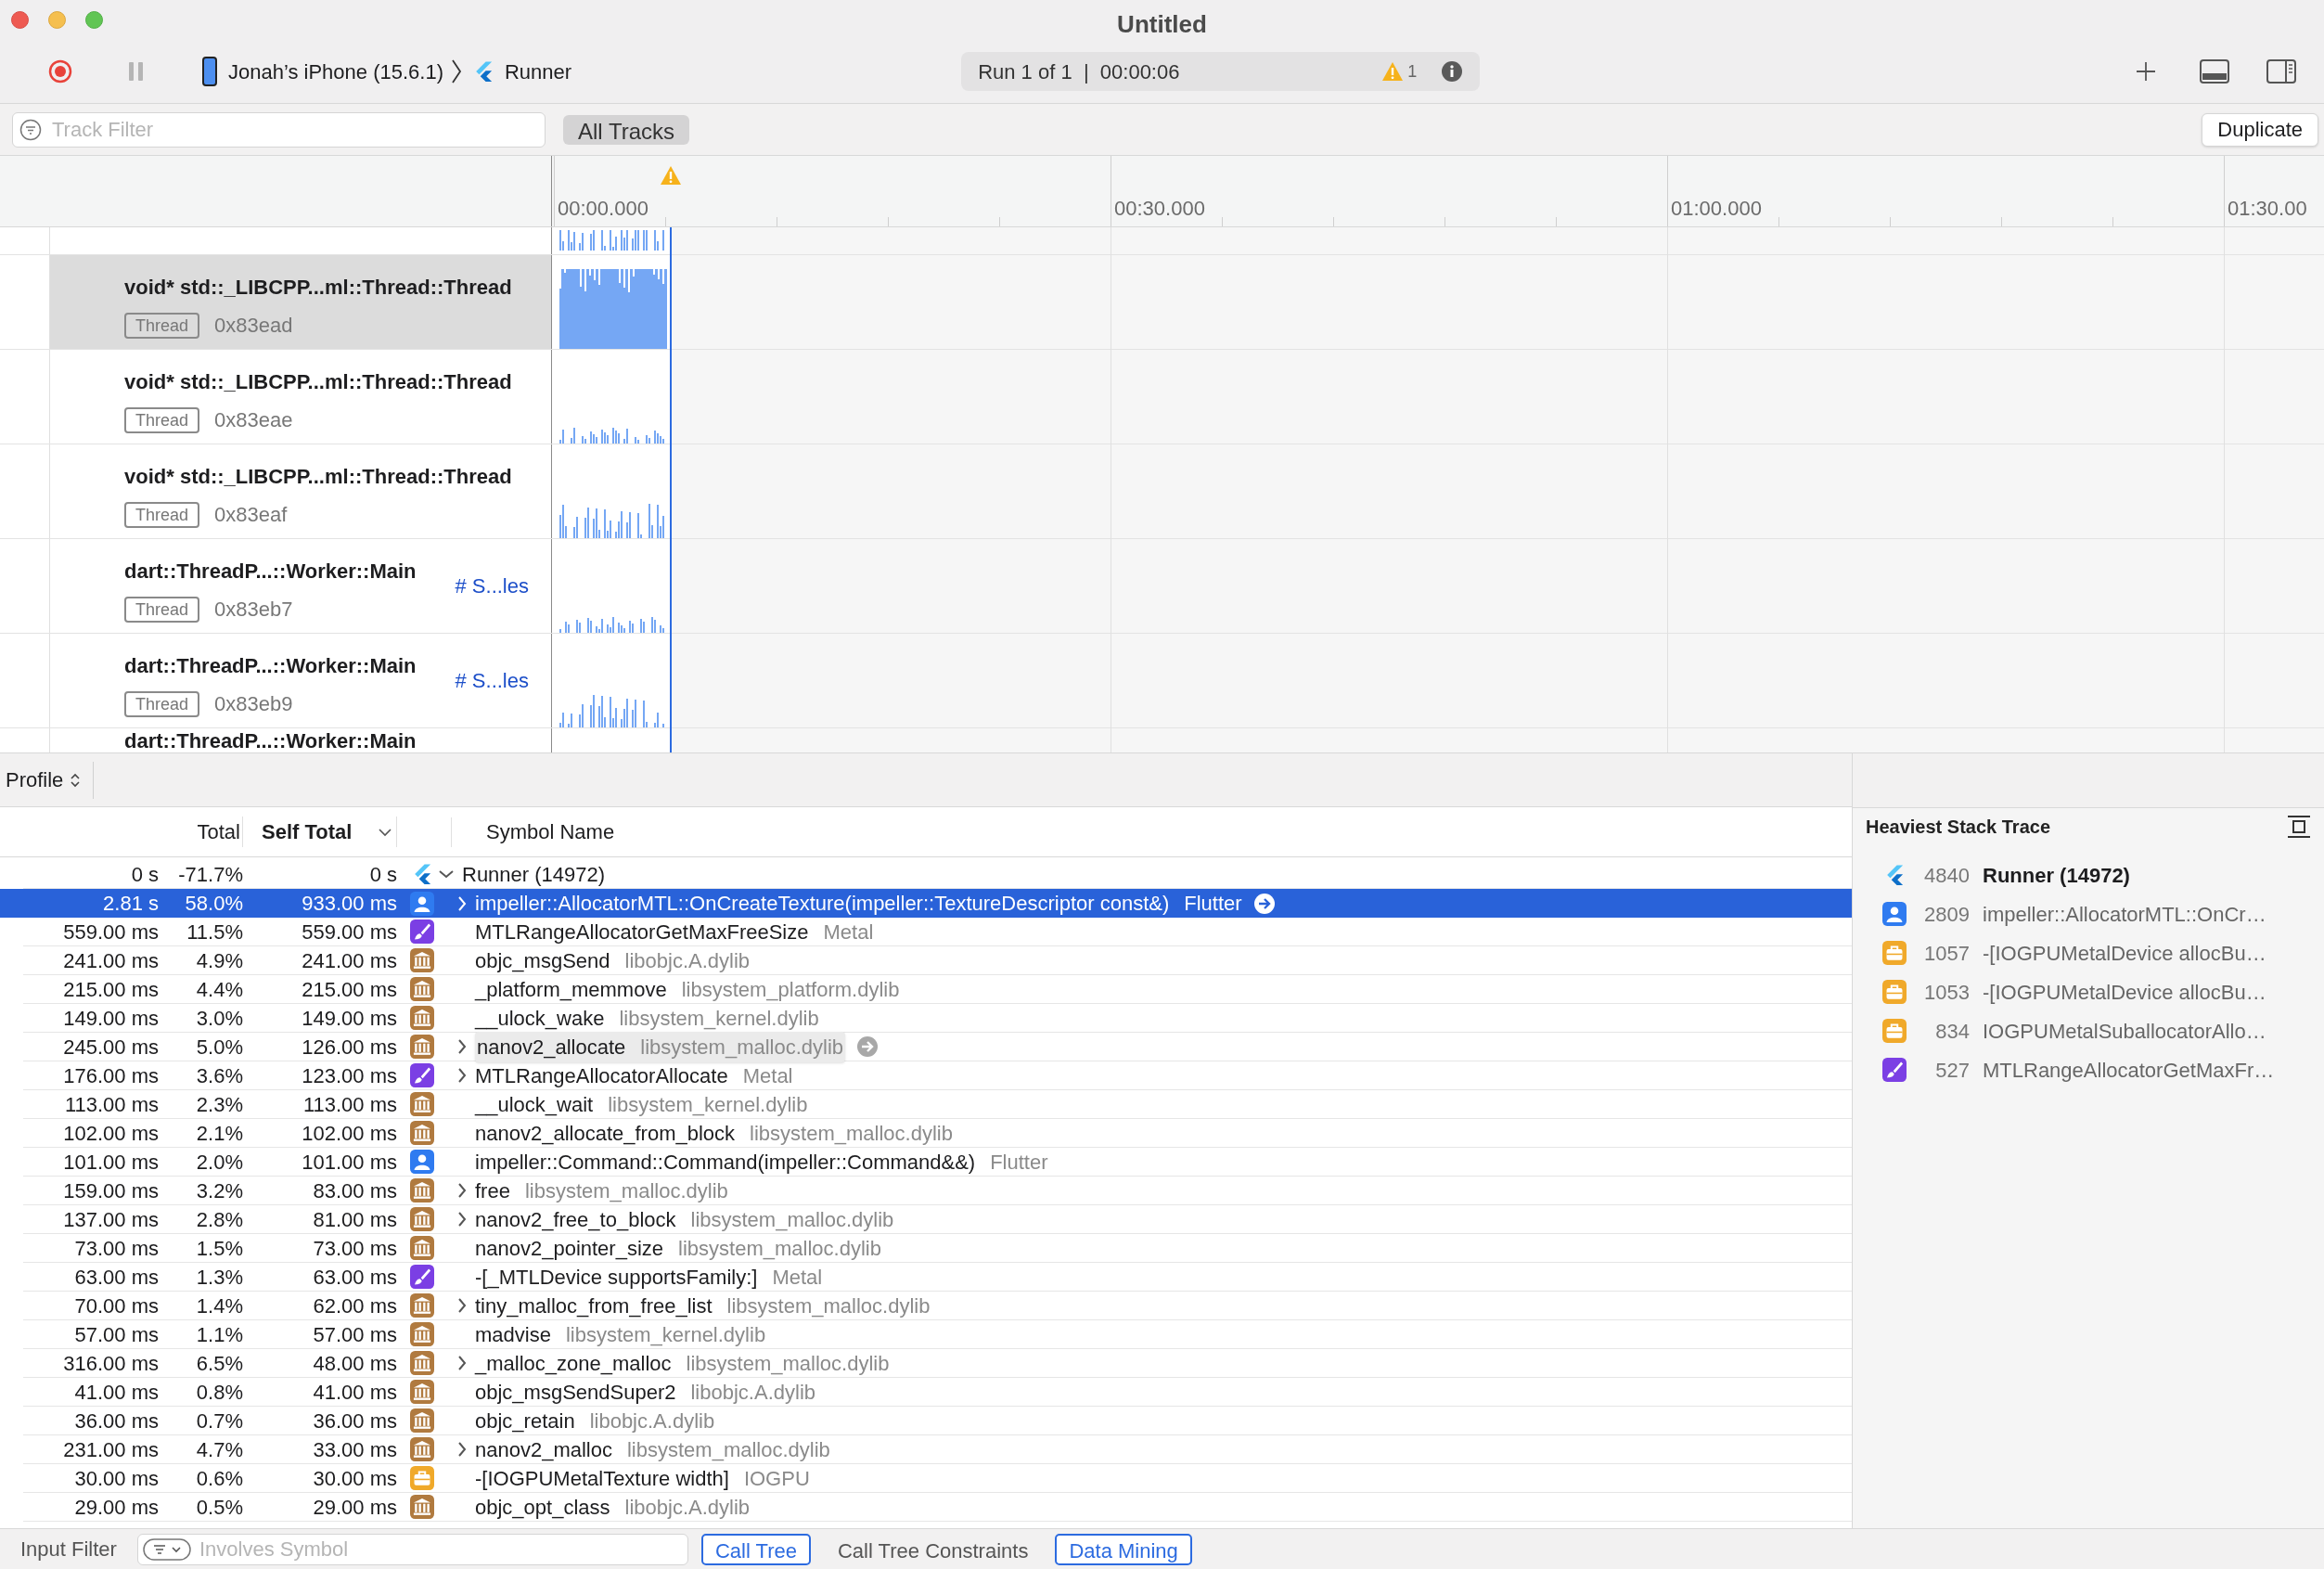 This screenshot has height=1569, width=2324. I want to click on track-filter-field: Track Filter, so click(279, 129).